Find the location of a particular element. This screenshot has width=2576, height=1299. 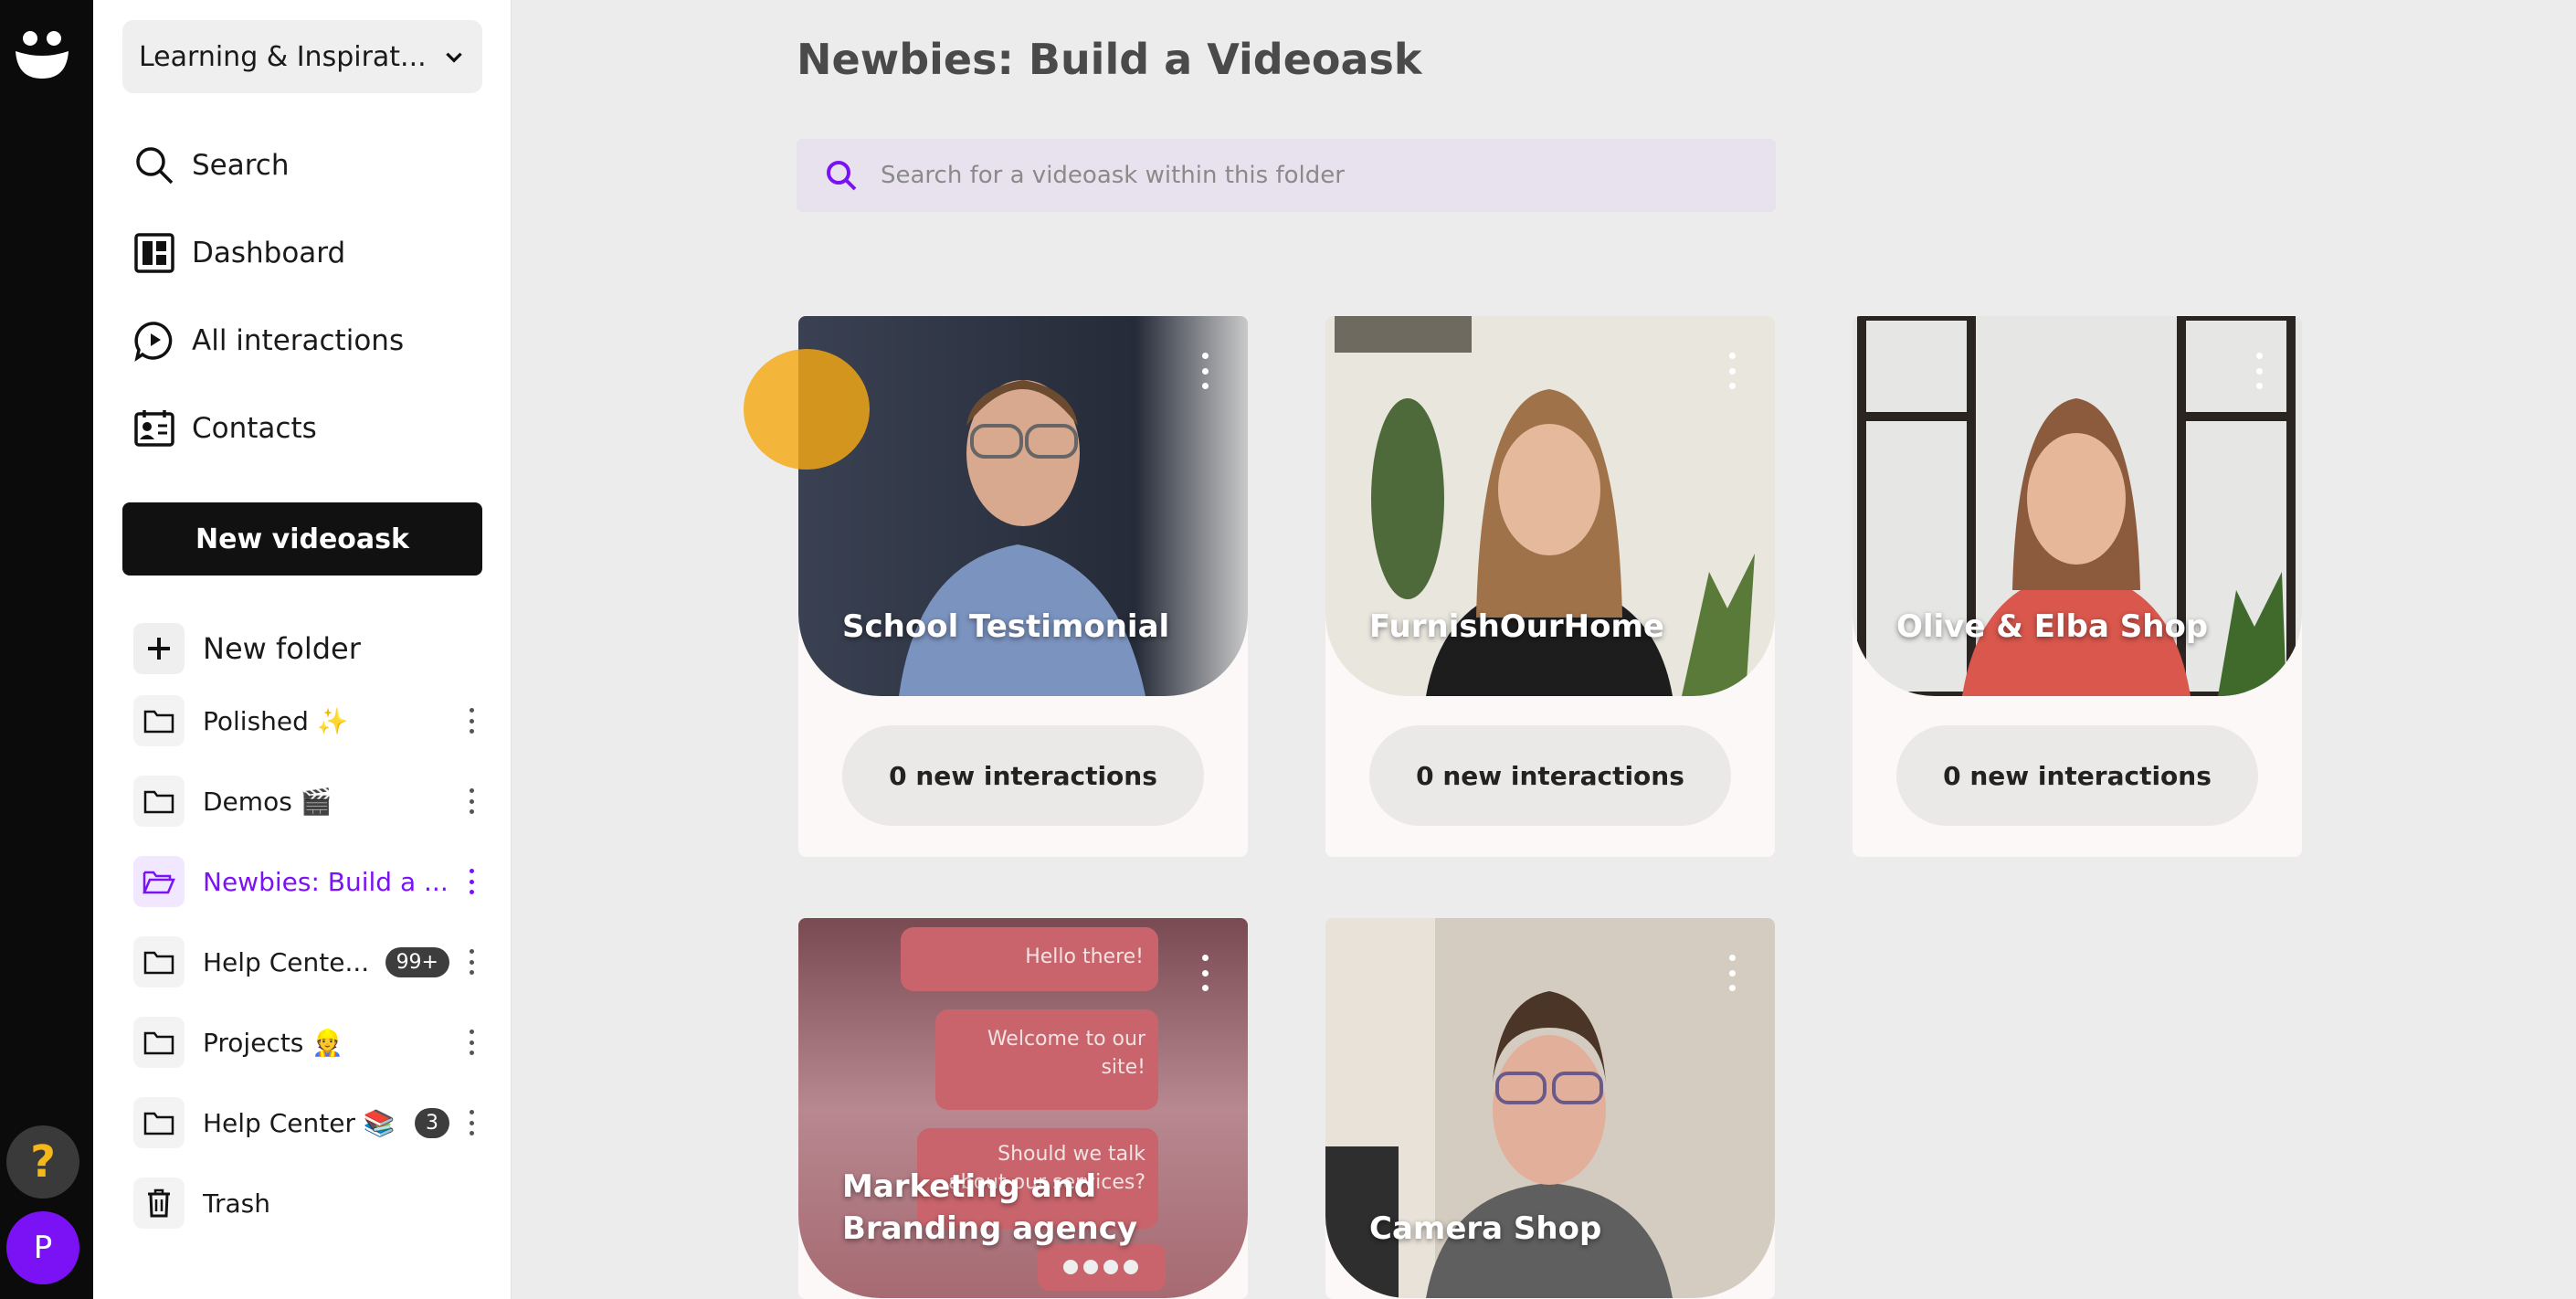

cursor-highlight is located at coordinates (807, 409).